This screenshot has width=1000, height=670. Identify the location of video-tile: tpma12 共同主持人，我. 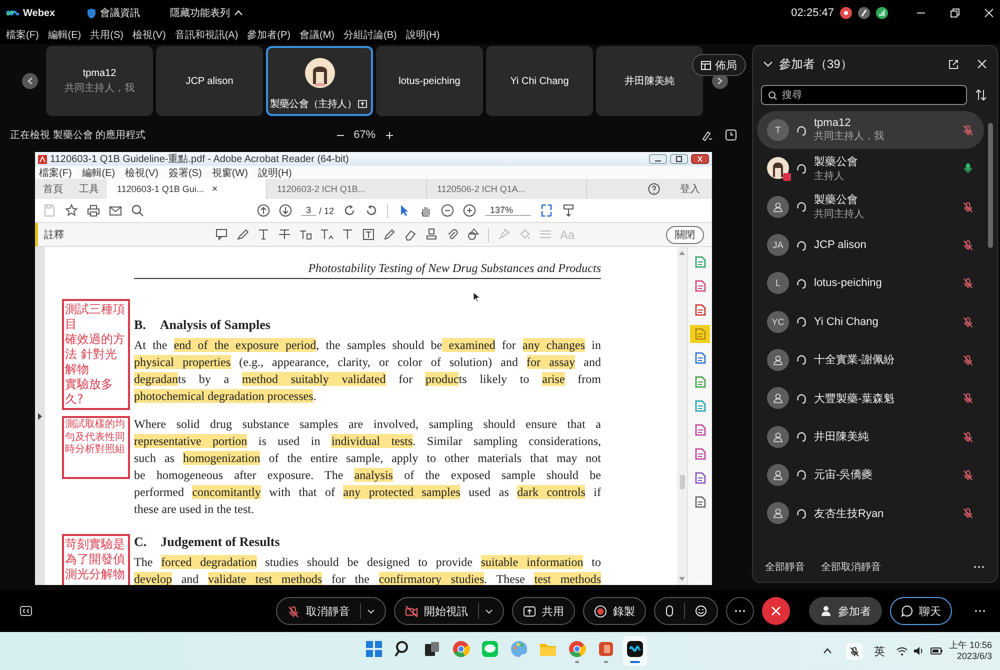
(99, 81).